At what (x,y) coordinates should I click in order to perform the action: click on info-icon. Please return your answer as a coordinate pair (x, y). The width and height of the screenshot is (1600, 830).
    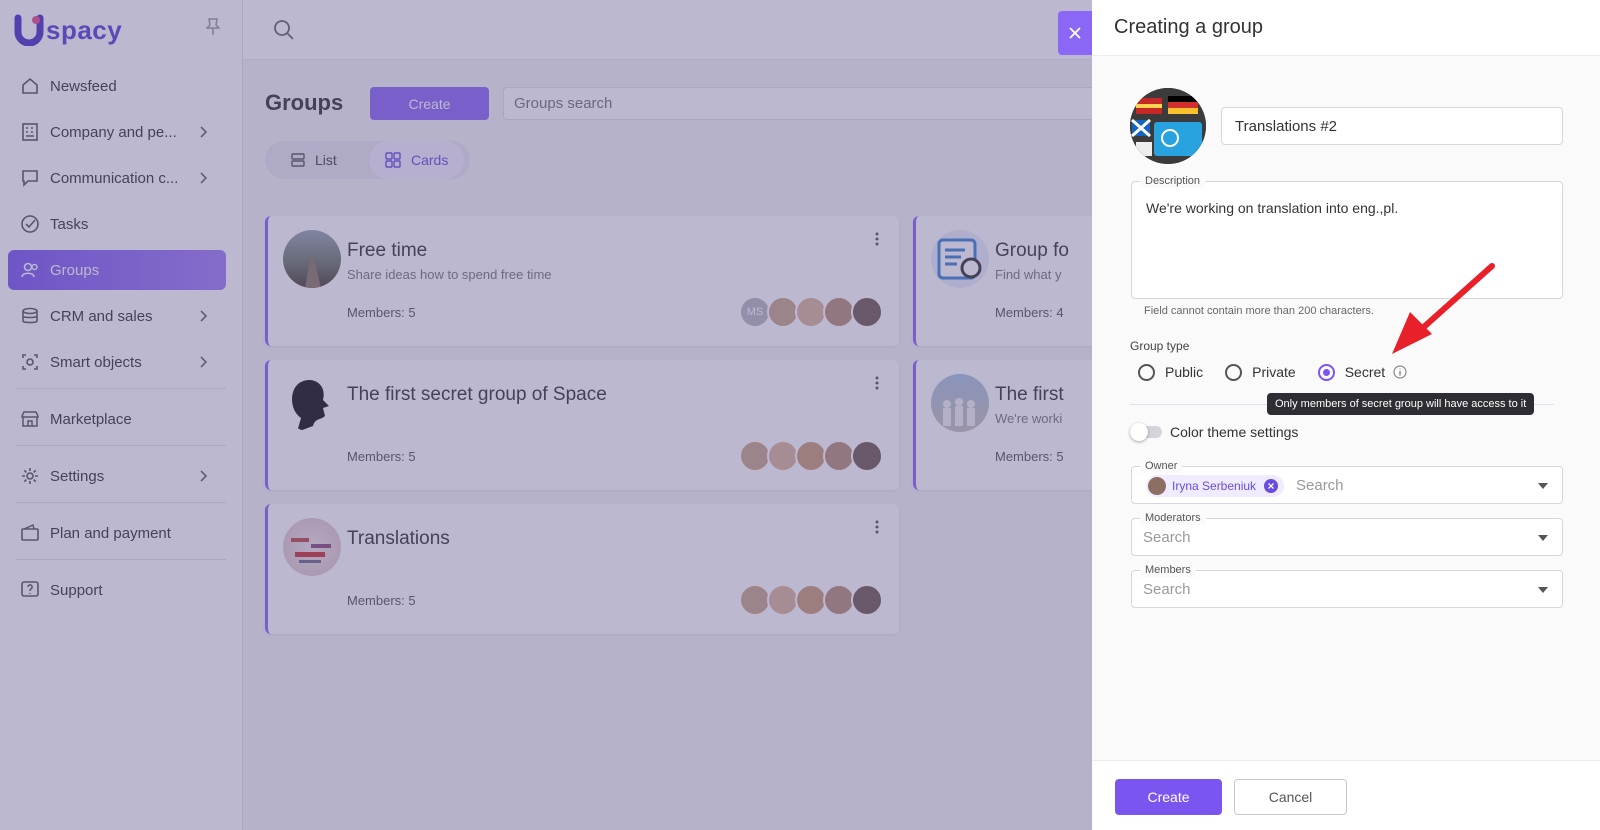
    Looking at the image, I should click on (1400, 372).